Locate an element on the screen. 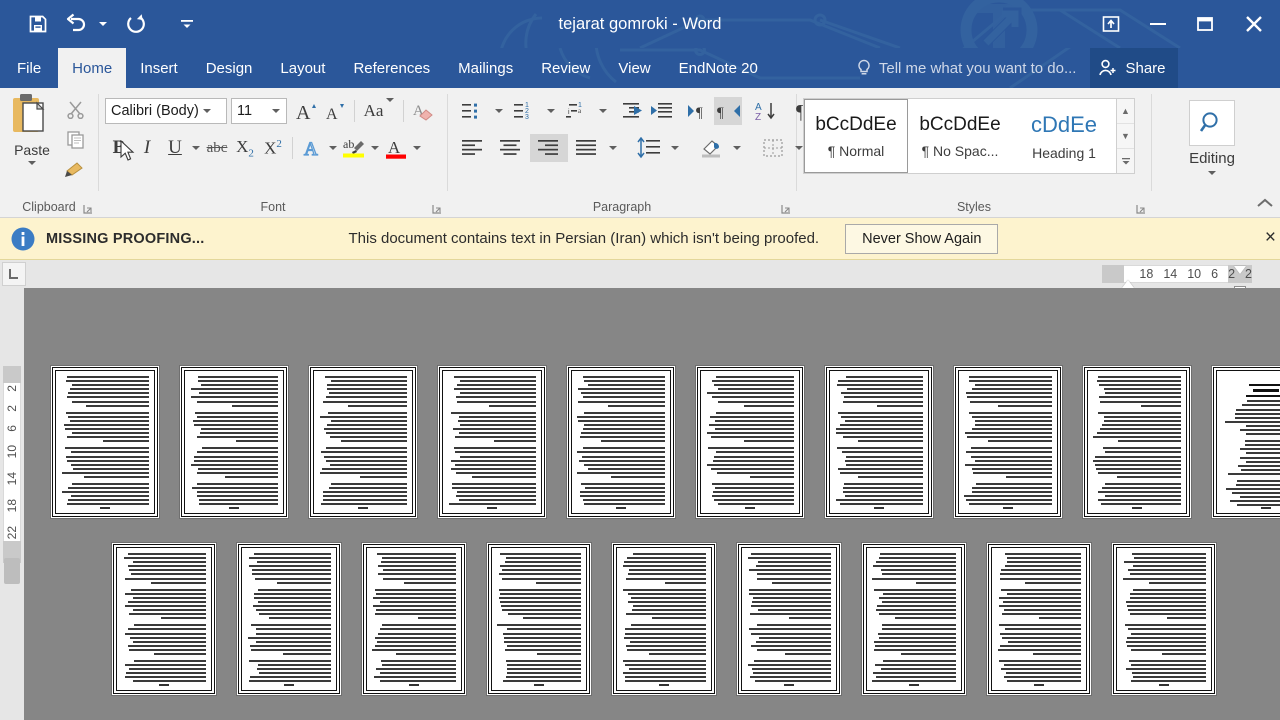 This screenshot has width=1280, height=720. clipboard-dialog-launcher-icon is located at coordinates (88, 208).